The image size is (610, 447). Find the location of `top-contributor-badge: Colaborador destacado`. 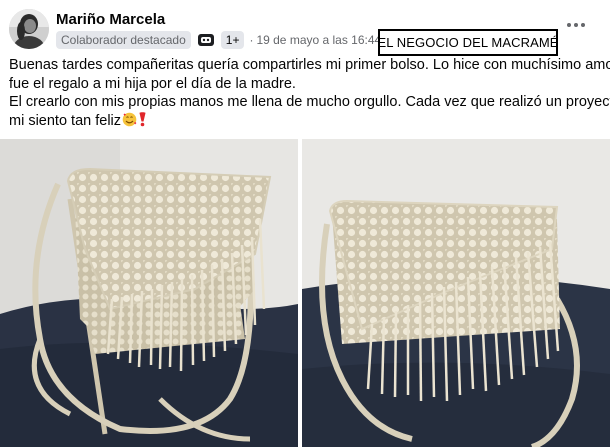

top-contributor-badge: Colaborador destacado is located at coordinates (123, 40).